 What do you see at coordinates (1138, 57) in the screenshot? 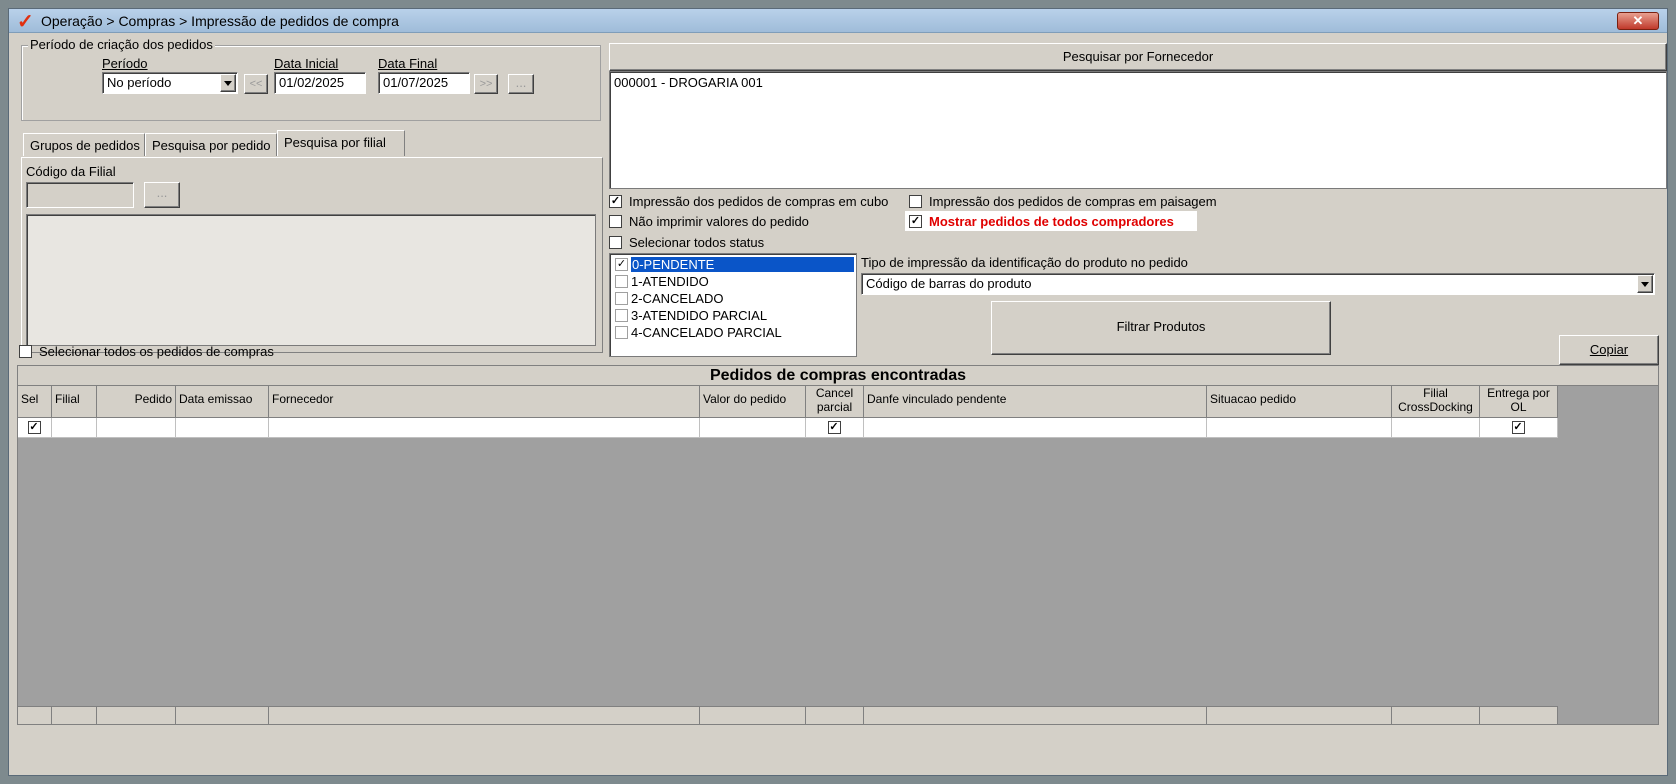
I see `search-supplier-button: Pesquisar por Fornecedor` at bounding box center [1138, 57].